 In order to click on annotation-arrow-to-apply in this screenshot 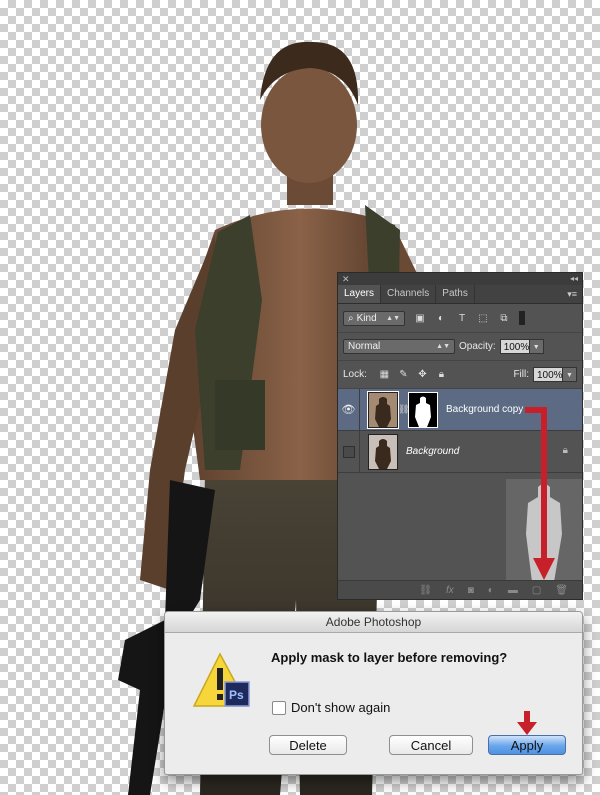, I will do `click(527, 723)`.